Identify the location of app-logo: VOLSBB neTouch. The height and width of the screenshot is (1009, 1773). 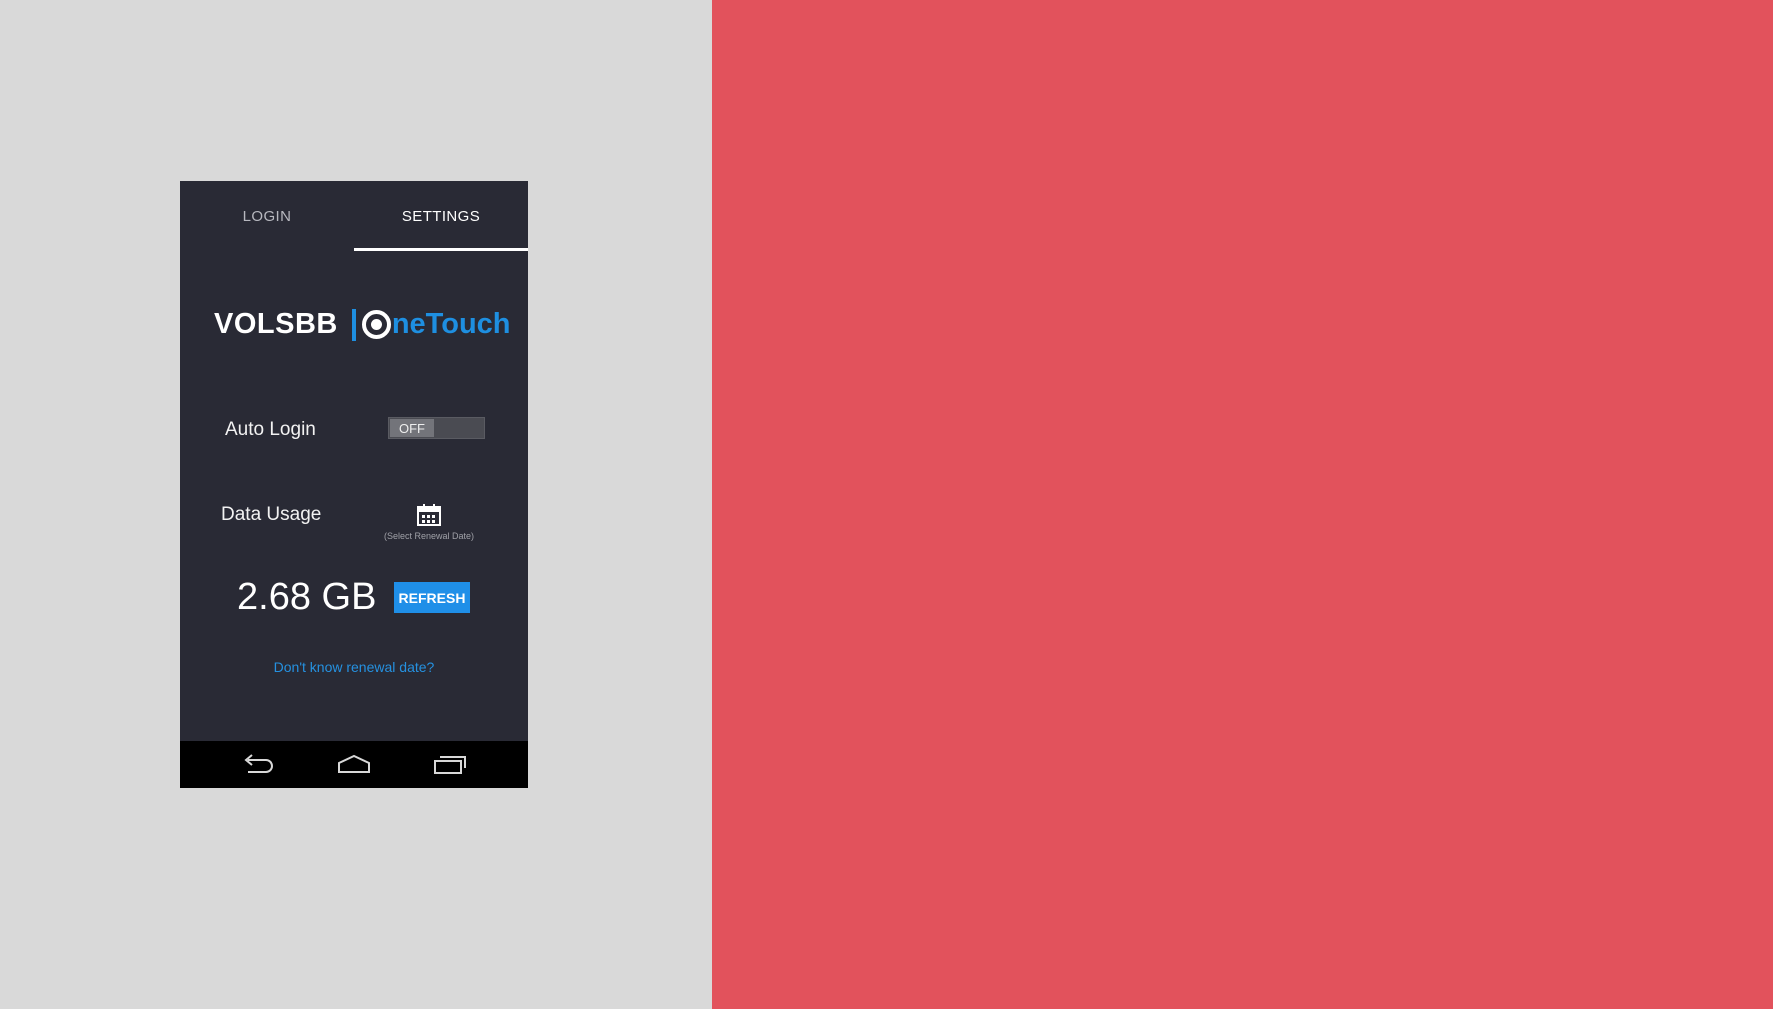
(362, 324).